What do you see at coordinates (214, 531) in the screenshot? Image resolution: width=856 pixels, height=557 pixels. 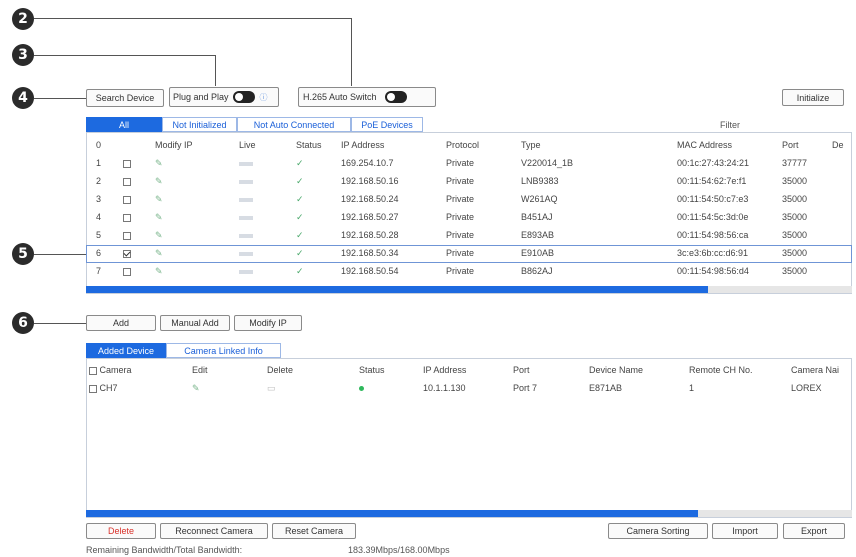 I see `reconnect-camera-button: Reconnect Camera` at bounding box center [214, 531].